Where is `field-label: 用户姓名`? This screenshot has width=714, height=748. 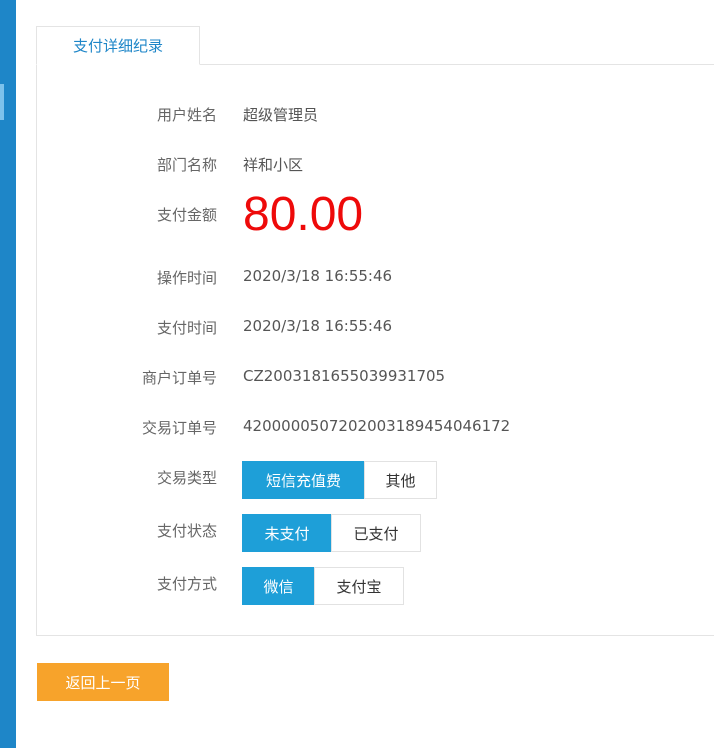 field-label: 用户姓名 is located at coordinates (186, 115).